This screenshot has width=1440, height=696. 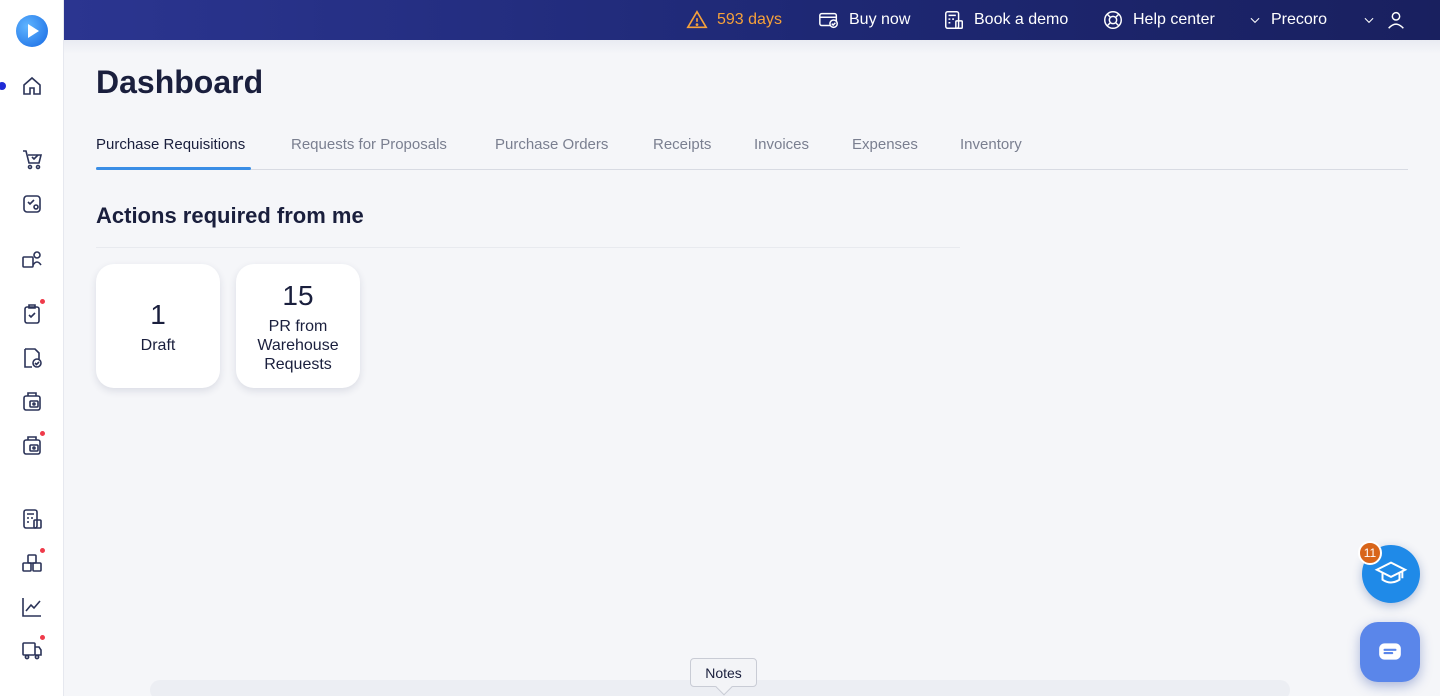 I want to click on suppliers-icon, so click(x=32, y=259).